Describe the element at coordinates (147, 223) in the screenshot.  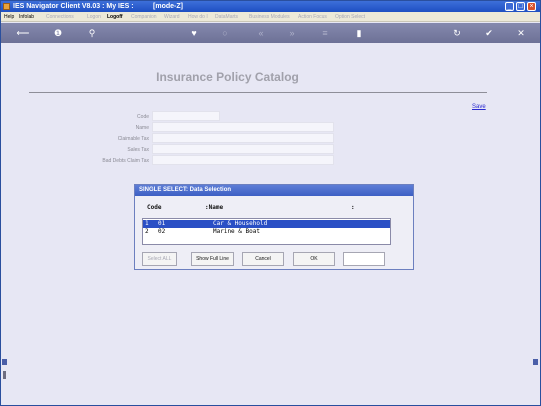
I see `row-number: 1` at that location.